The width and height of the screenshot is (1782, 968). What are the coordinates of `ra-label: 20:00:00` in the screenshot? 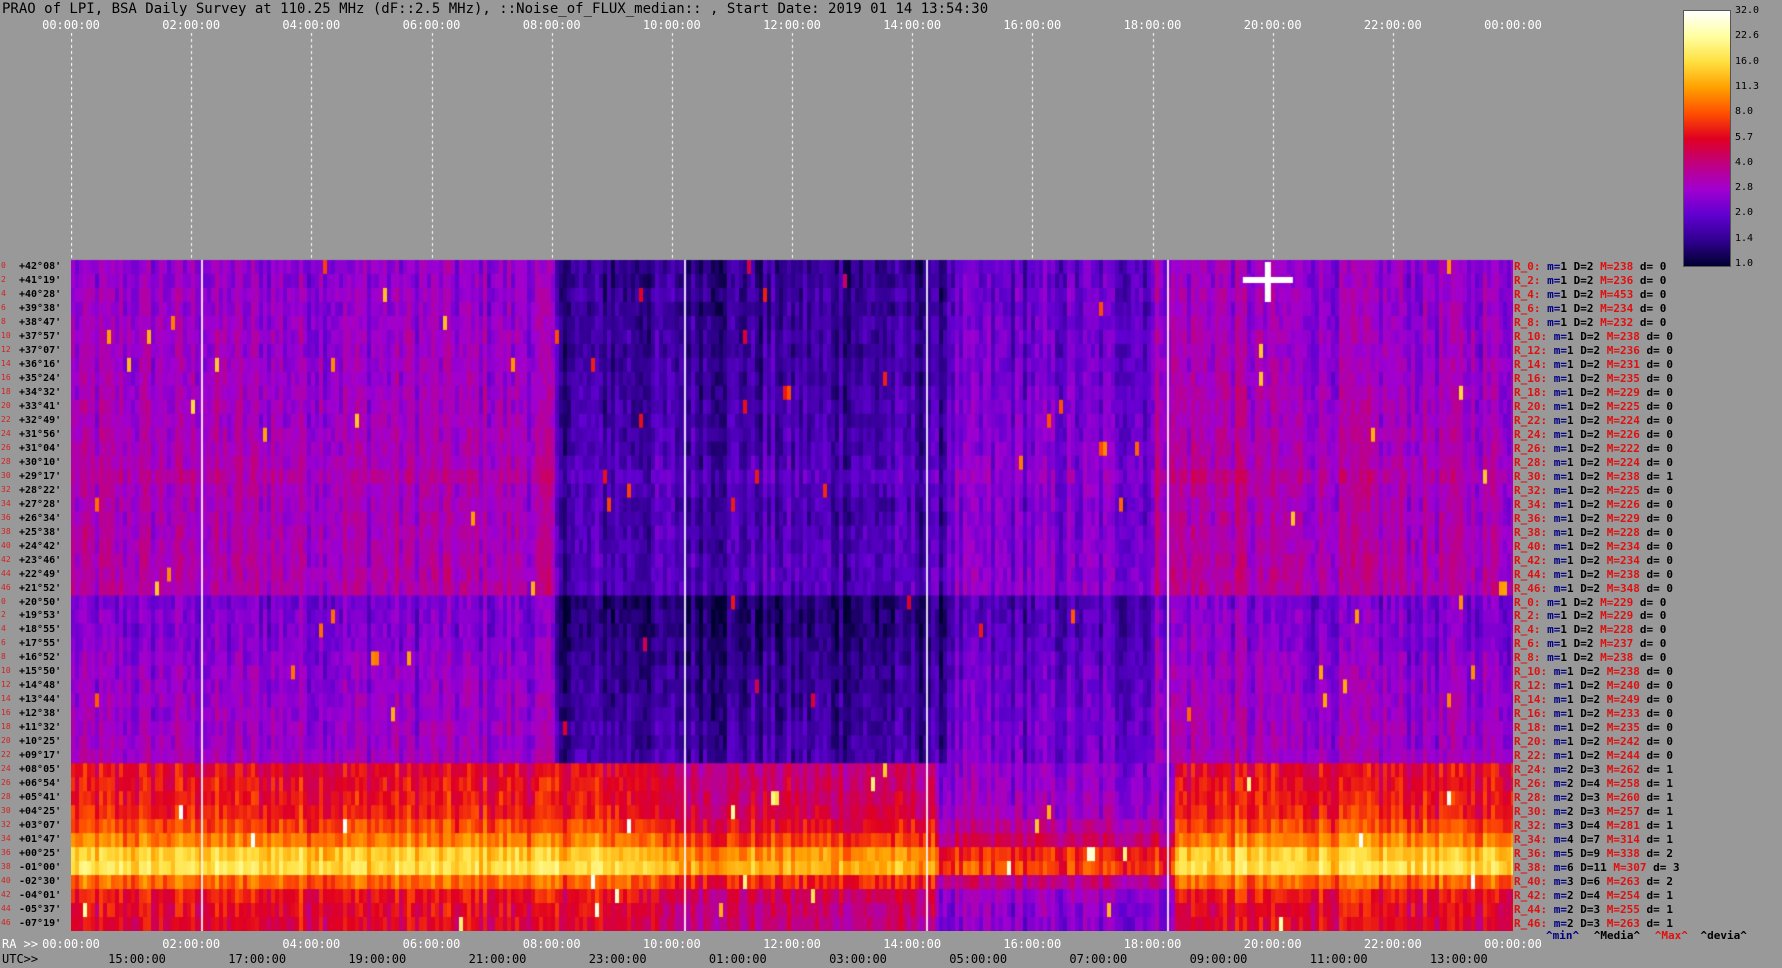 It's located at (1272, 944).